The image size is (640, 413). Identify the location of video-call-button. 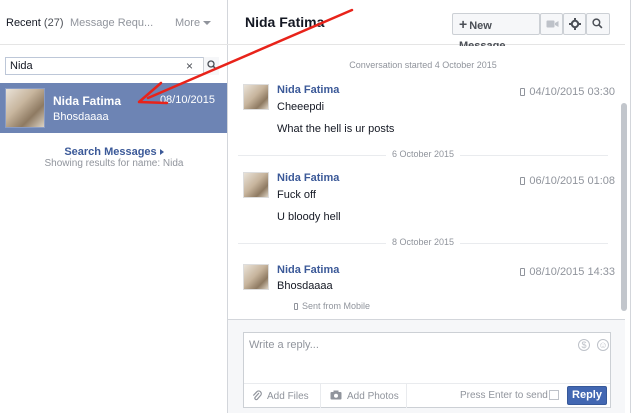
(551, 24).